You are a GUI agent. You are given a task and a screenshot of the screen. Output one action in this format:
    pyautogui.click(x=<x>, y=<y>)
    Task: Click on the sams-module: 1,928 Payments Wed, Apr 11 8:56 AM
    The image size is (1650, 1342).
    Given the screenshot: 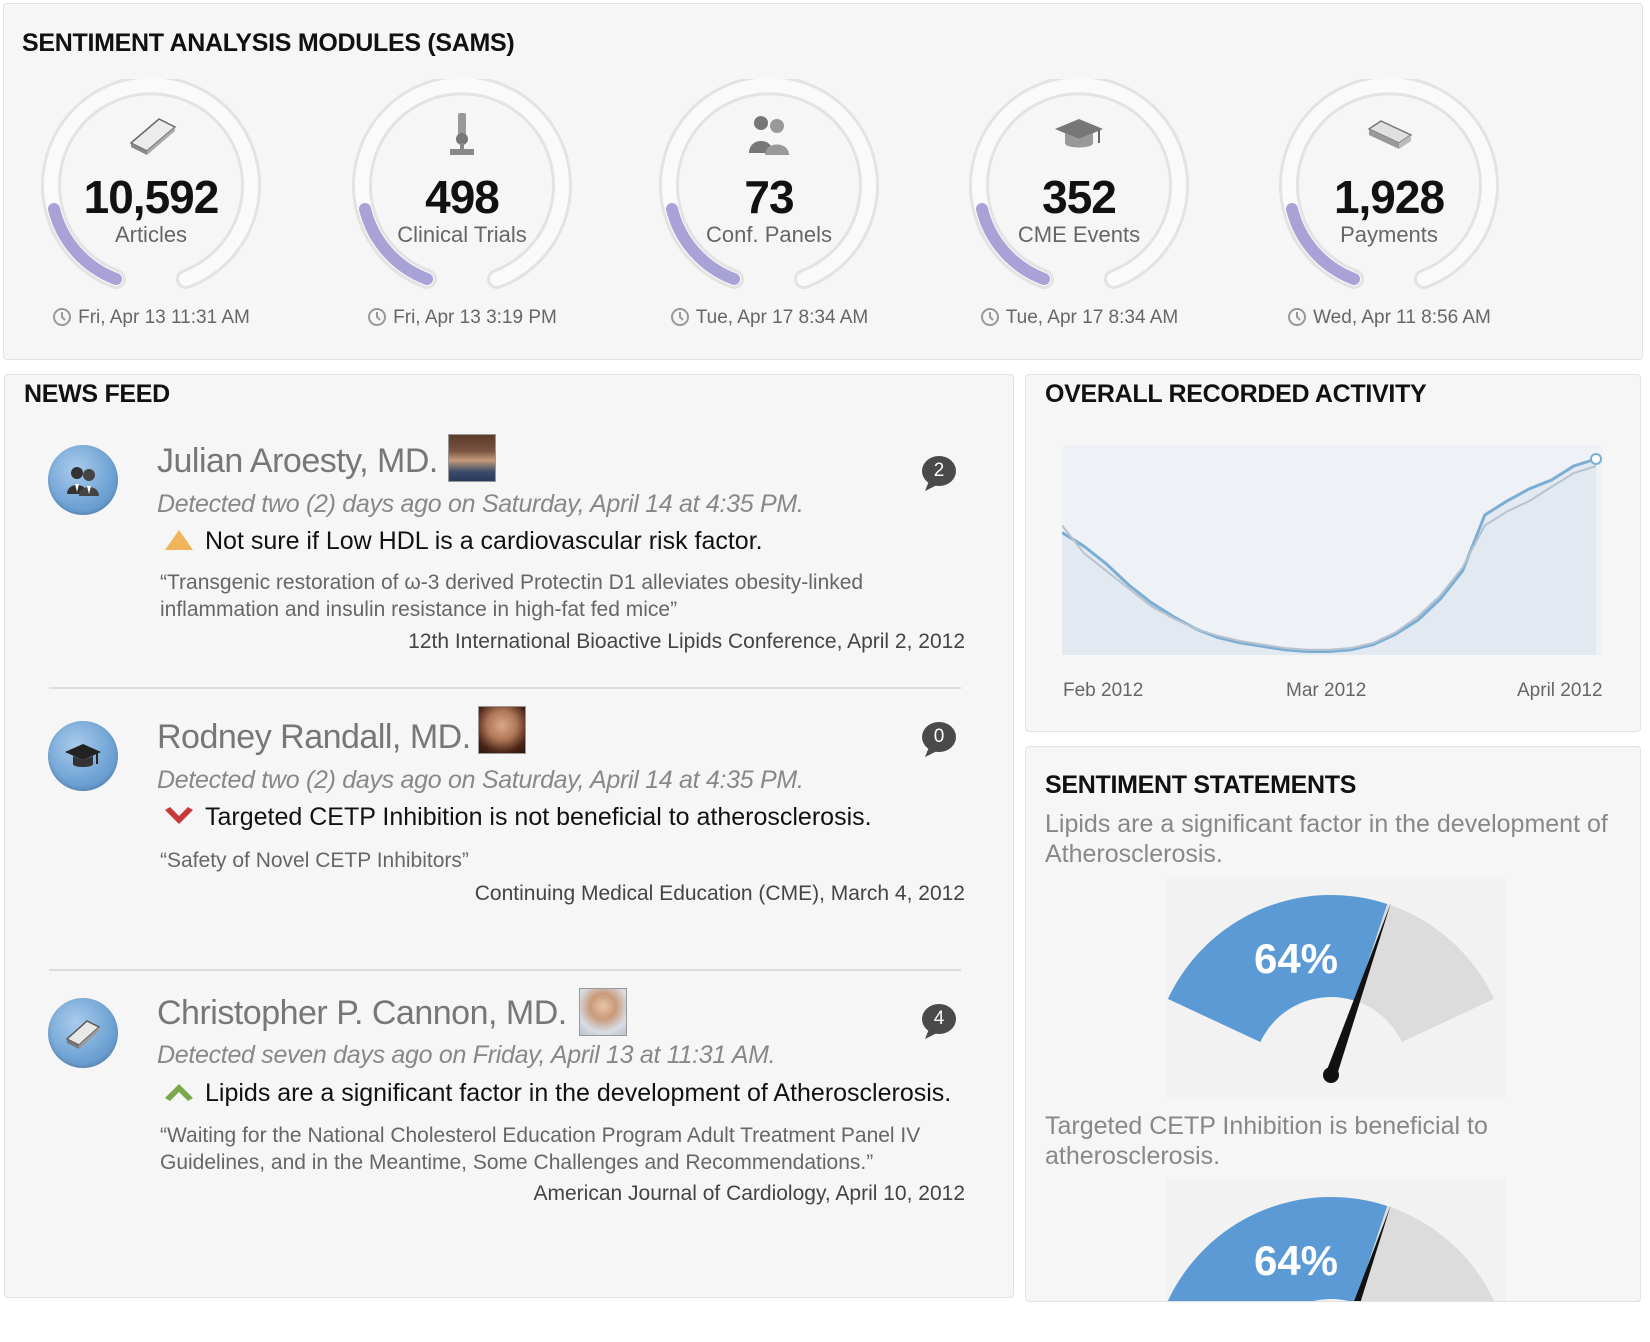 What is the action you would take?
    pyautogui.click(x=1389, y=216)
    